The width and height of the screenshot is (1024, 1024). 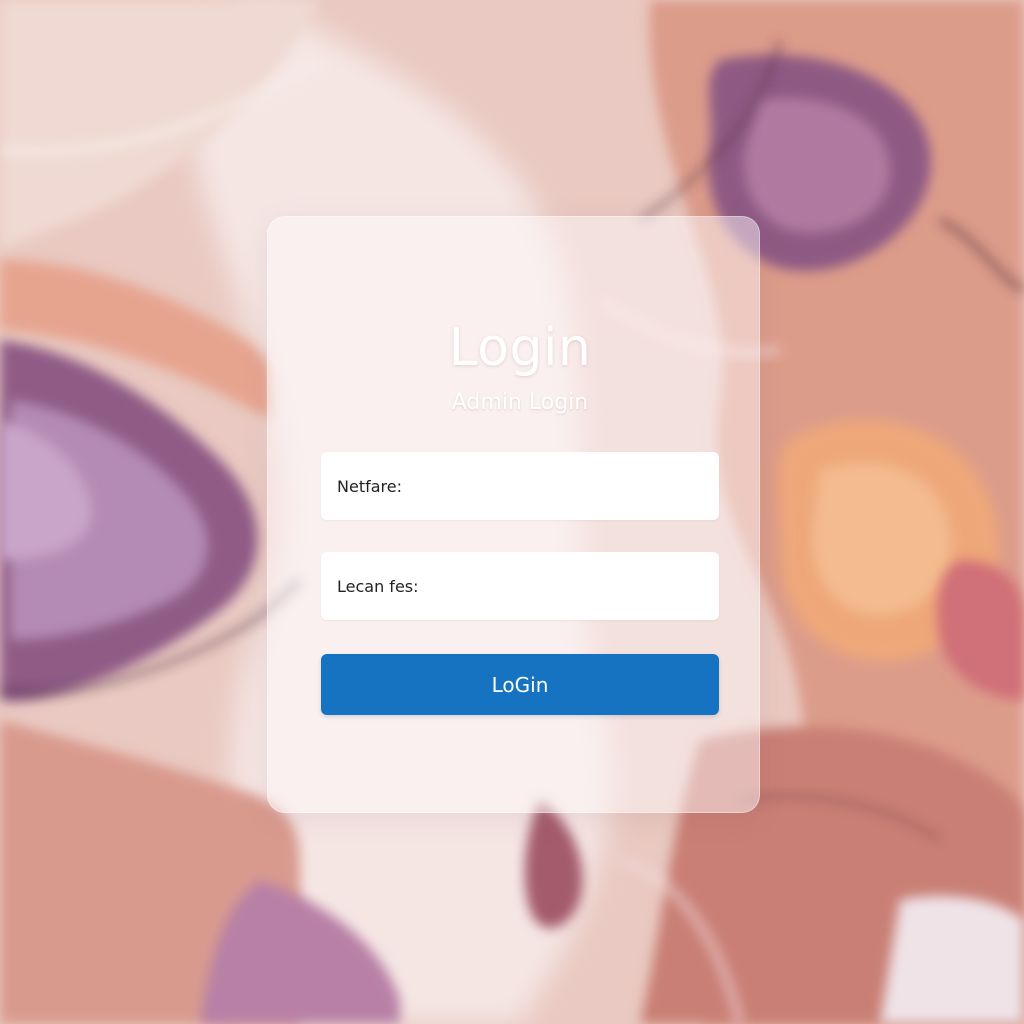 I want to click on username-label: Netfare:, so click(x=369, y=486).